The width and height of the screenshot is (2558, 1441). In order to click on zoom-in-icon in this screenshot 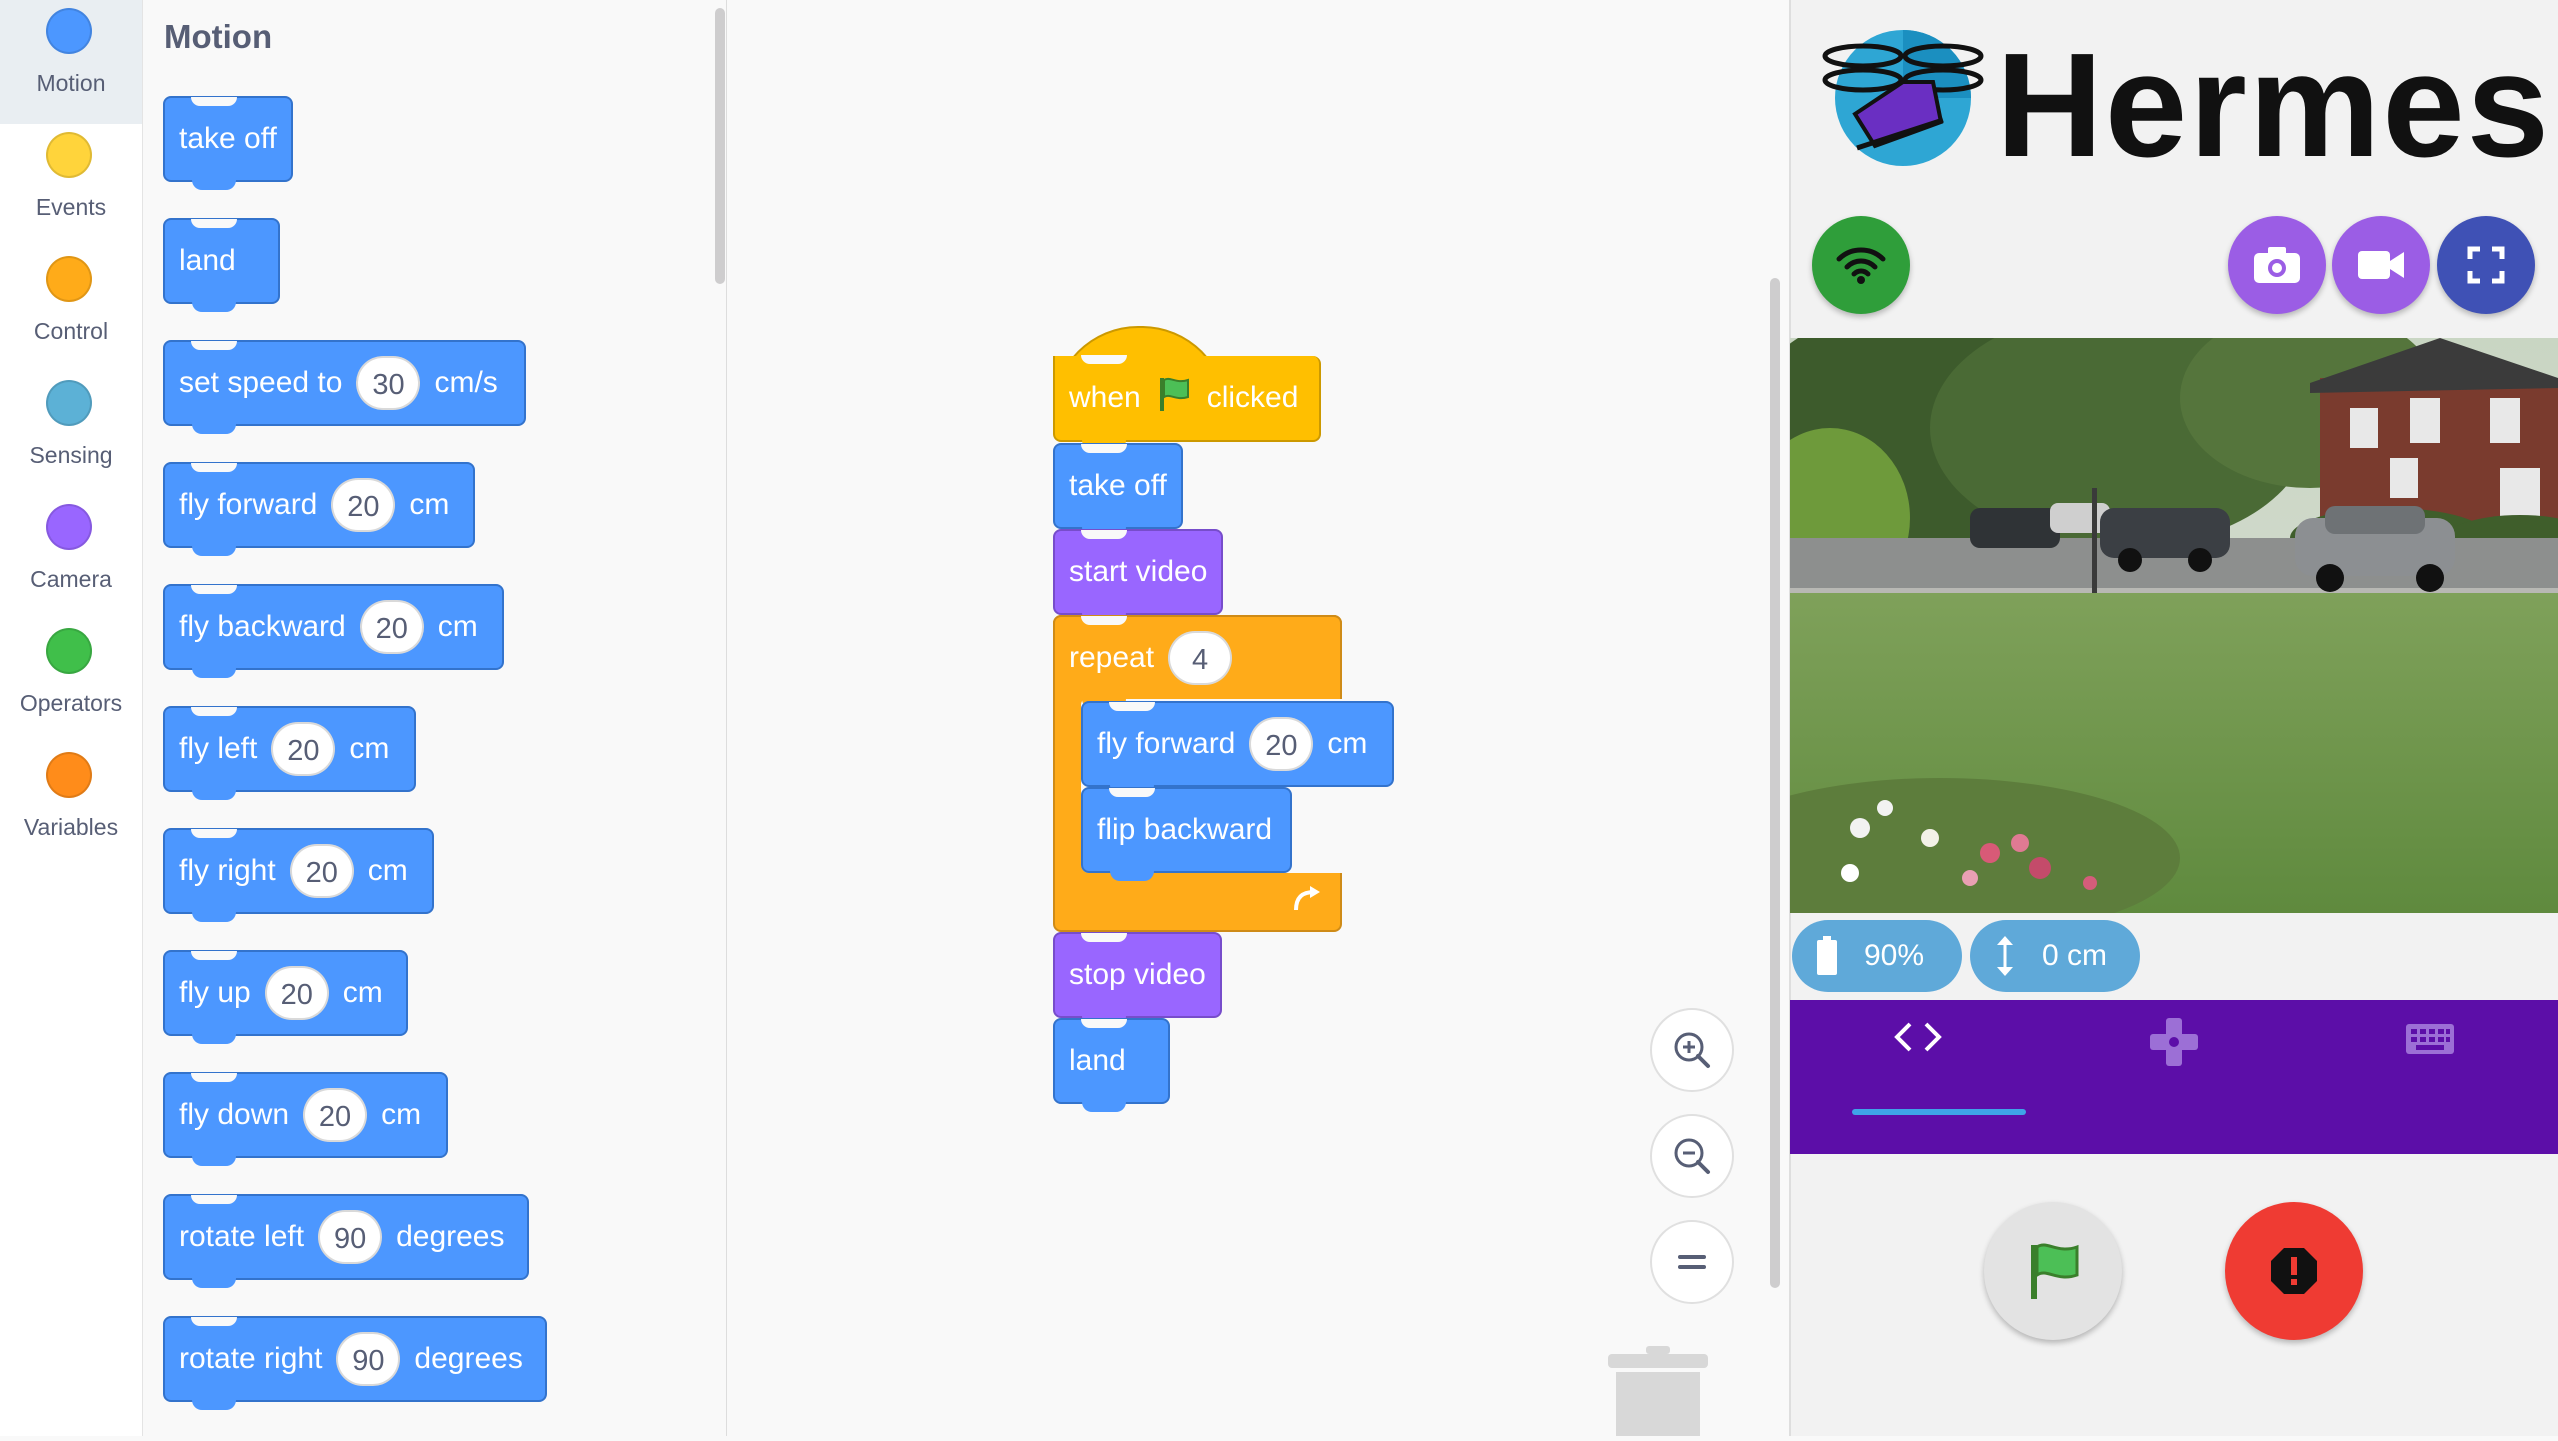, I will do `click(1692, 1050)`.